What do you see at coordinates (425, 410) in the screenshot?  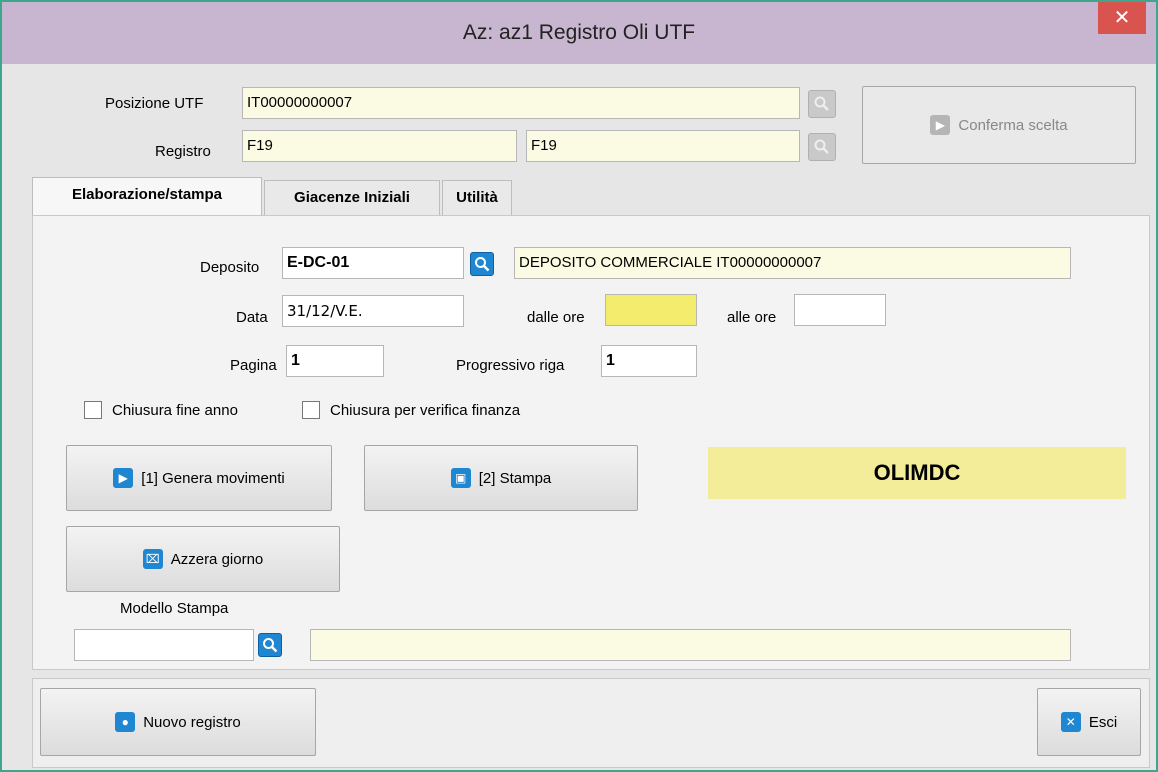 I see `chiusura-verifica-label: Chiusura per verifica finanza` at bounding box center [425, 410].